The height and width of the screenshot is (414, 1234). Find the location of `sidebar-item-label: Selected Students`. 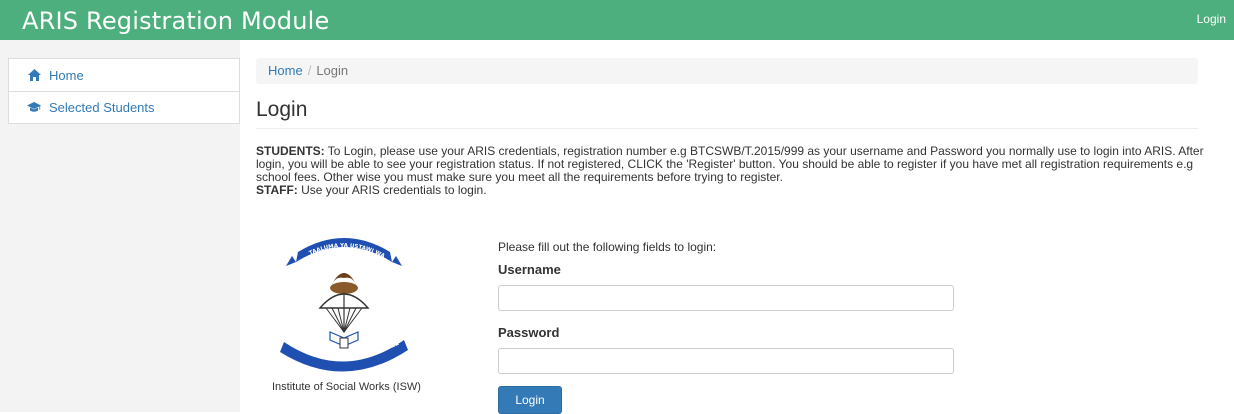

sidebar-item-label: Selected Students is located at coordinates (102, 107).